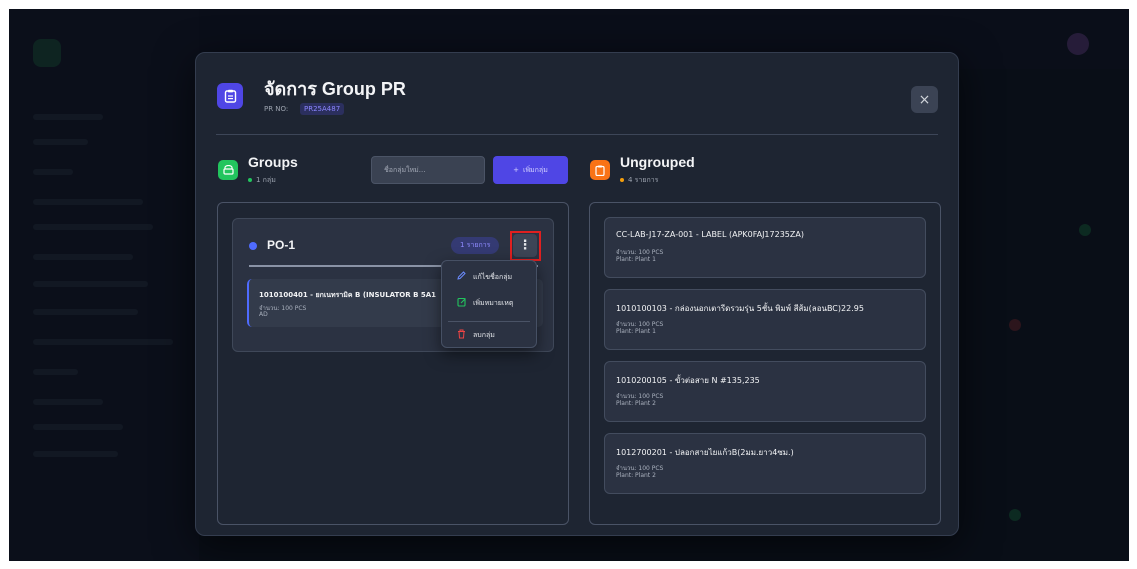 This screenshot has height=569, width=1137. Describe the element at coordinates (525, 246) in the screenshot. I see `highlight-box` at that location.